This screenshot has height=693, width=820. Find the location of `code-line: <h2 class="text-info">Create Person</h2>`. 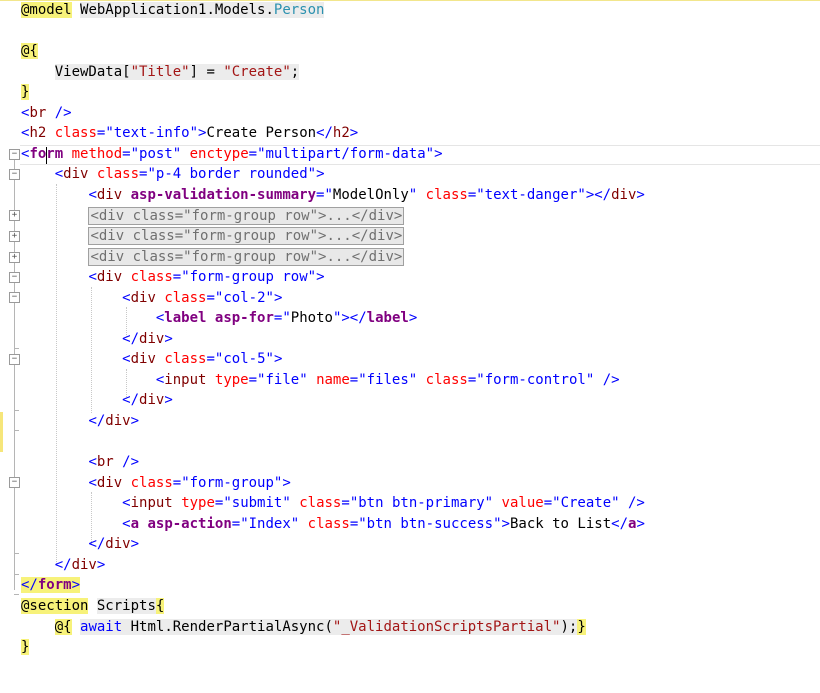

code-line: <h2 class="text-info">Create Person</h2> is located at coordinates (189, 133).